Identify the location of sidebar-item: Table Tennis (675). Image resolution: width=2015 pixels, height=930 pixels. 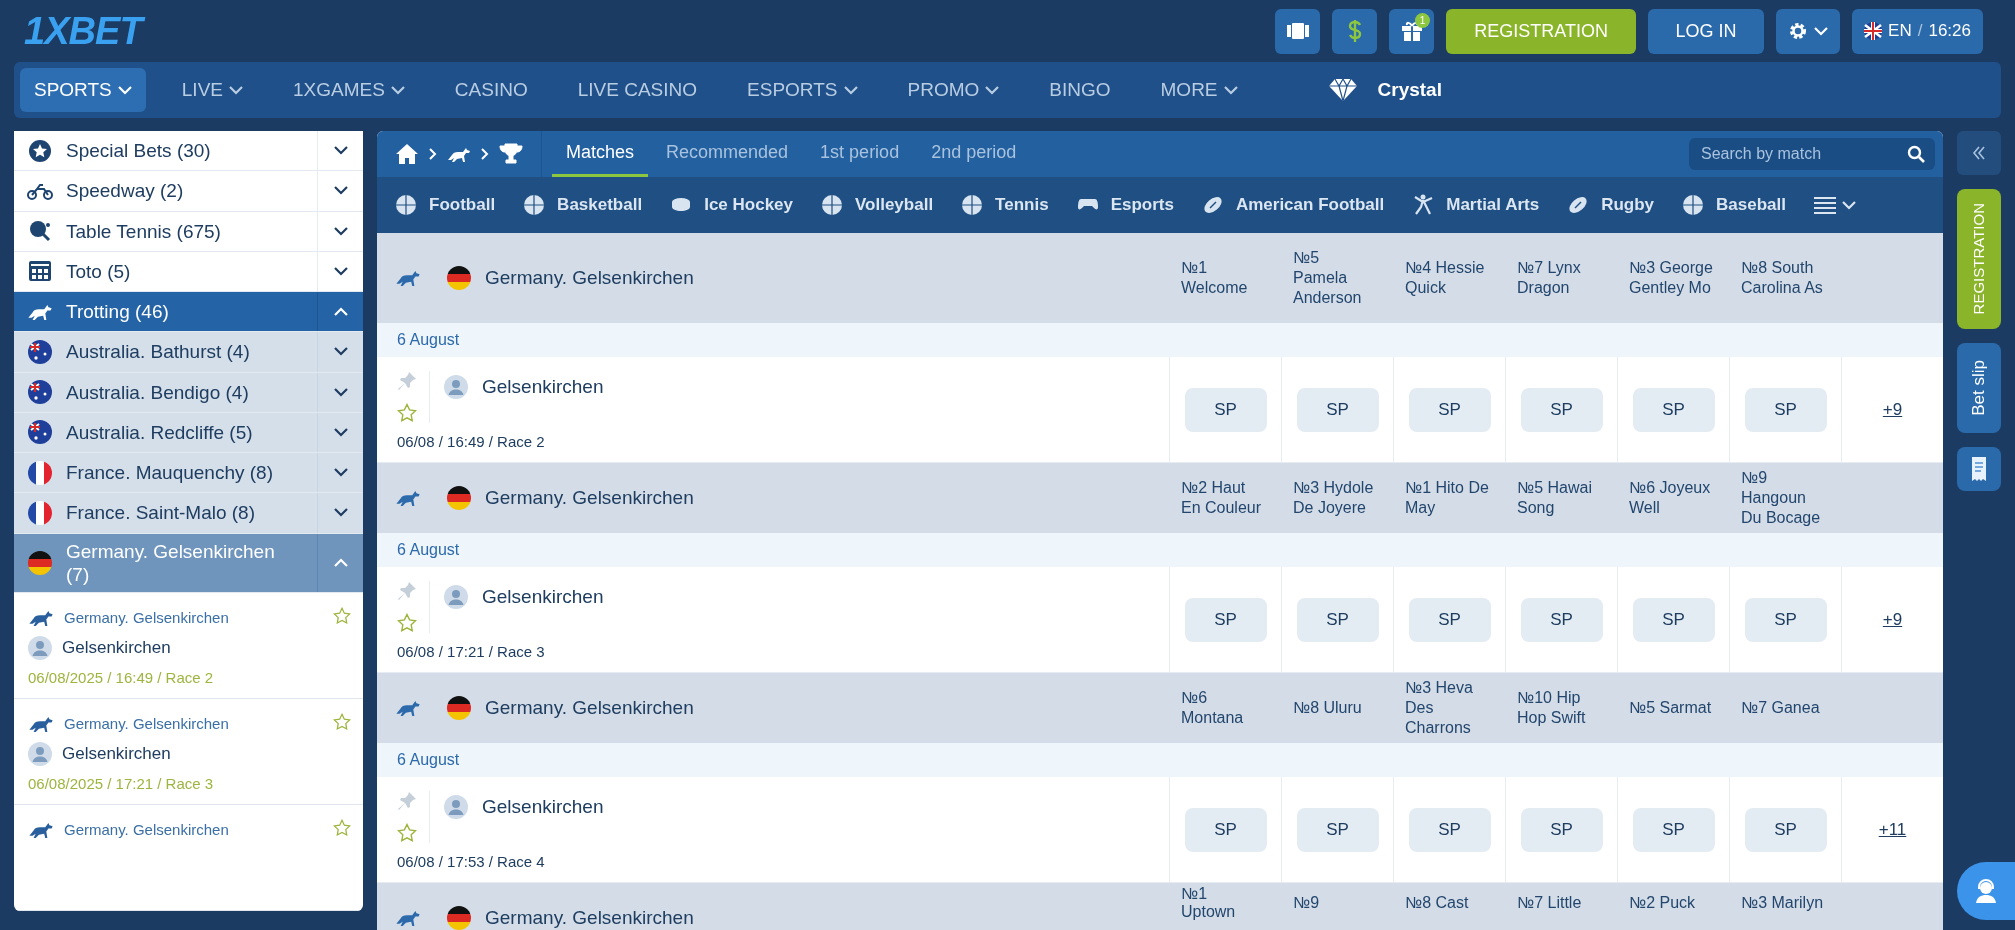
(188, 231).